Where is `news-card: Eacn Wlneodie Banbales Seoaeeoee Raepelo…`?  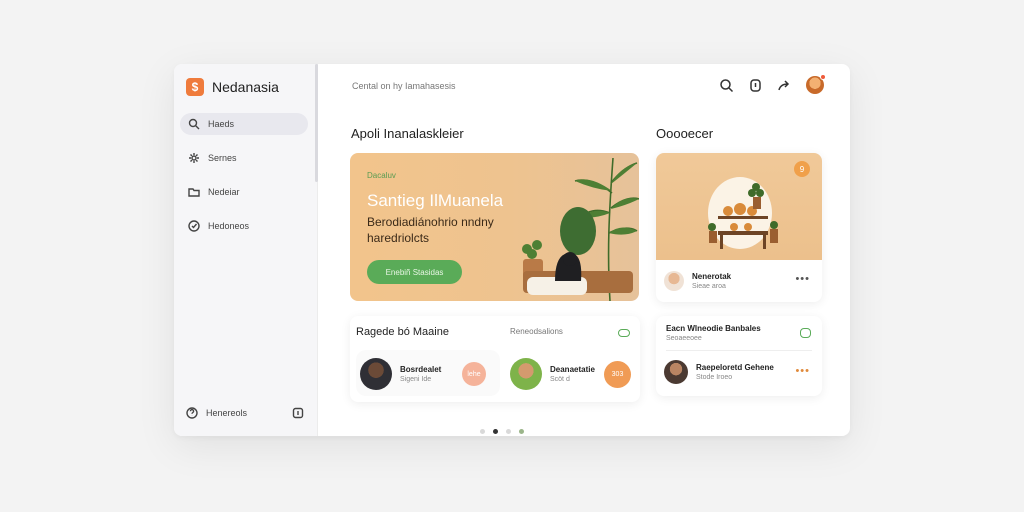 news-card: Eacn Wlneodie Banbales Seoaeeoee Raepelo… is located at coordinates (739, 356).